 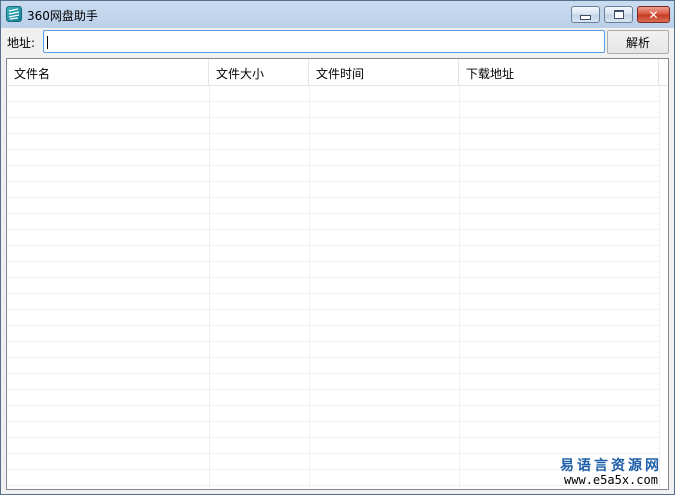 I want to click on app-icon, so click(x=14, y=14).